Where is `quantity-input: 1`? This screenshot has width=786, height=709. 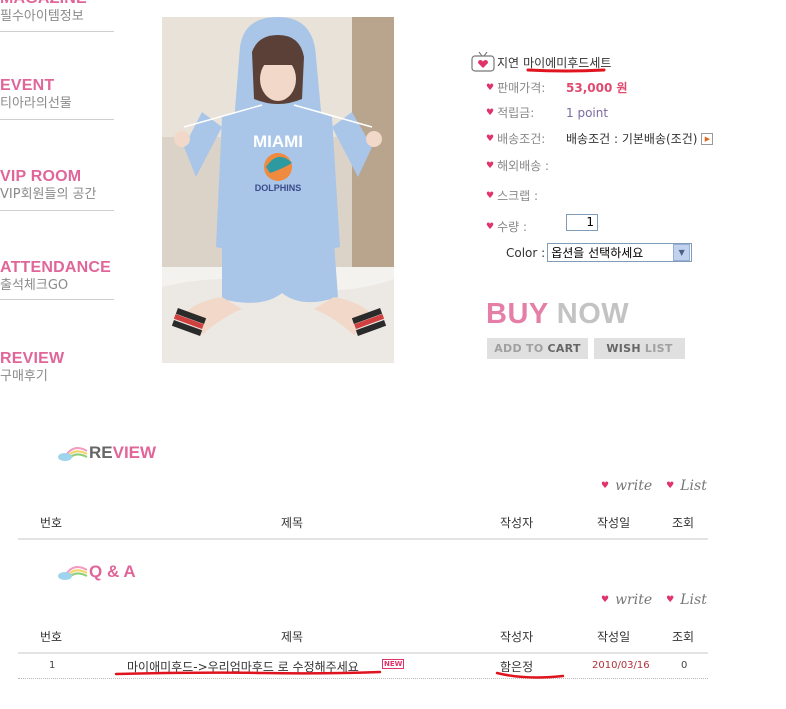
quantity-input: 1 is located at coordinates (582, 222).